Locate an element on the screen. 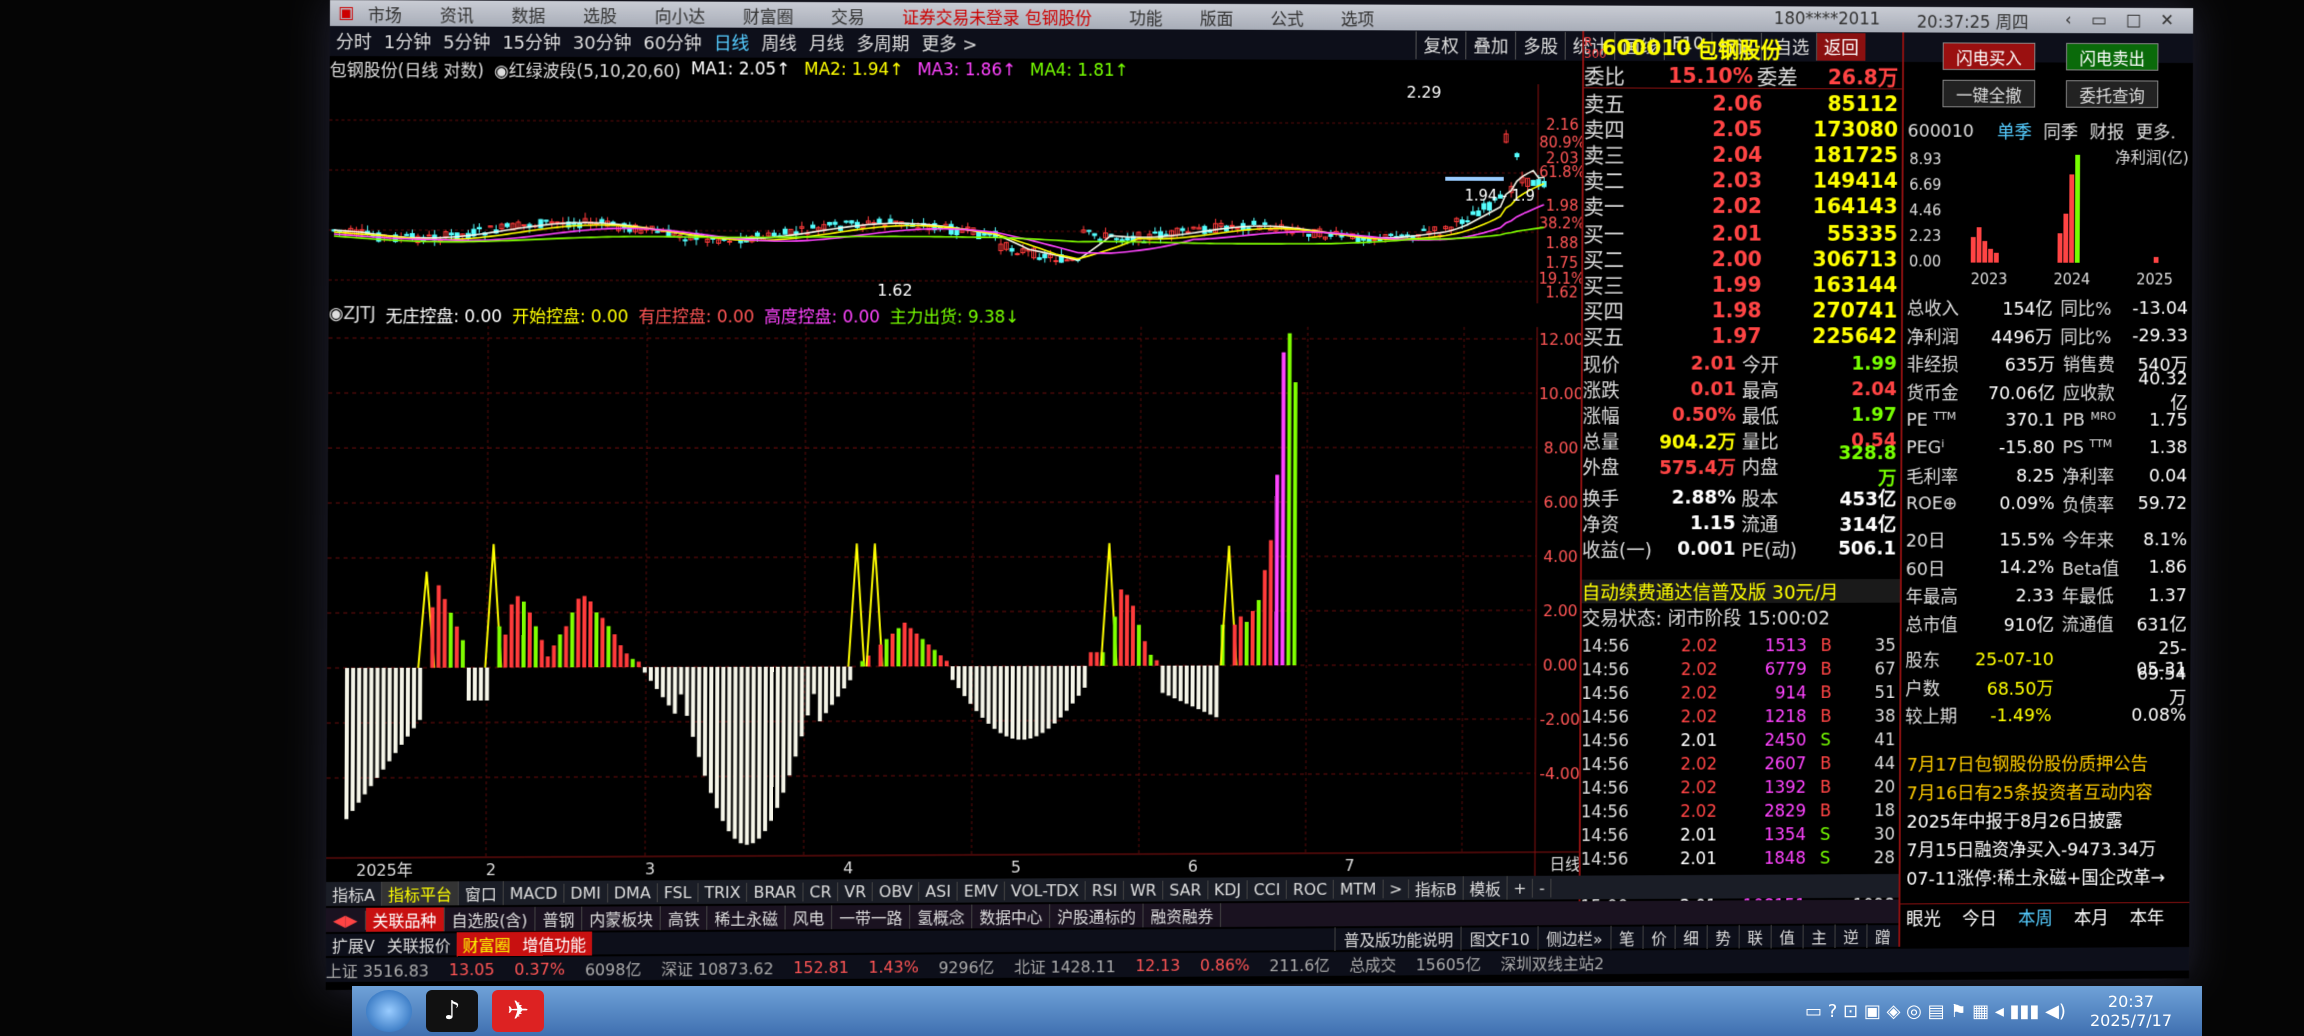 This screenshot has width=2304, height=1036. sector-tab-8: 氢概念 is located at coordinates (941, 916).